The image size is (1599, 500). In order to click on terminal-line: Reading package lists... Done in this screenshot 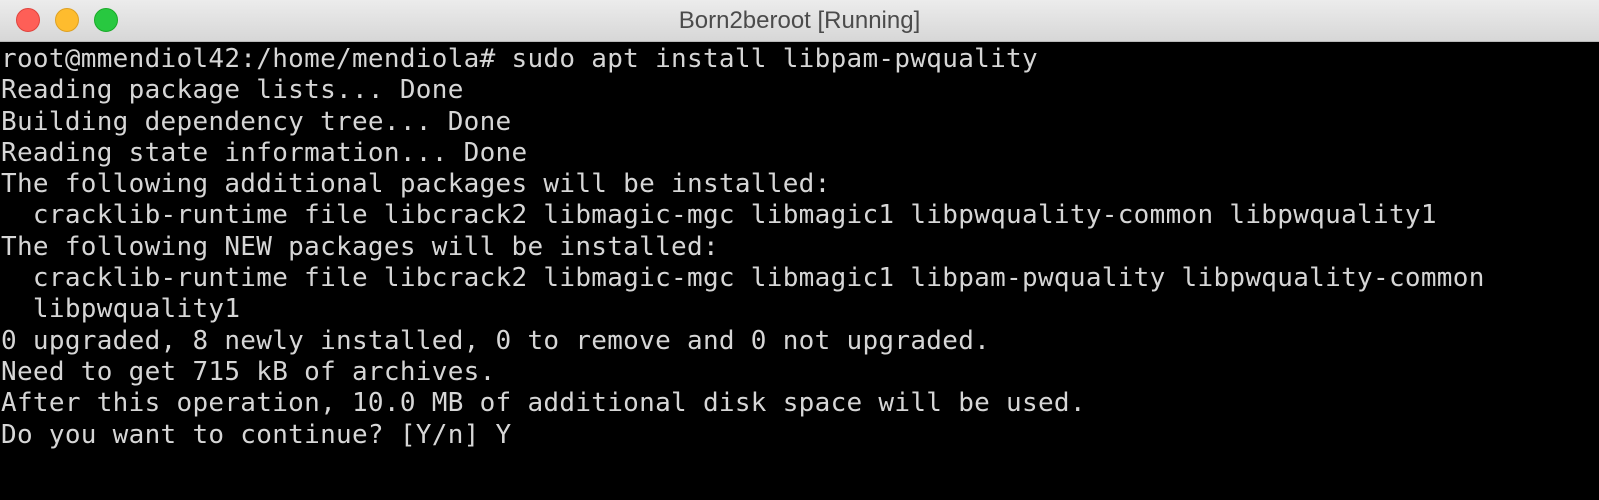, I will do `click(232, 90)`.